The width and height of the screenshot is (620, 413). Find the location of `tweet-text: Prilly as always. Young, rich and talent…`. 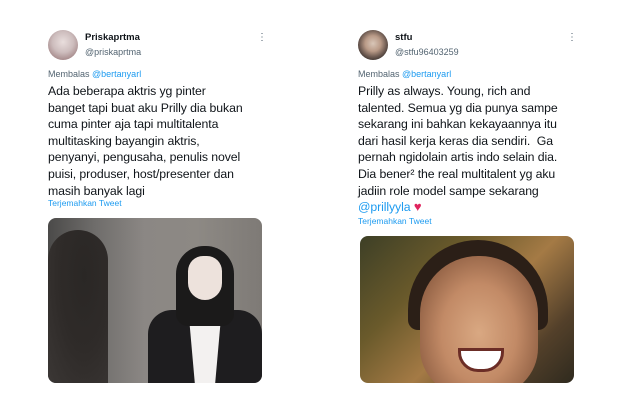

tweet-text: Prilly as always. Young, rich and talent… is located at coordinates (475, 149).